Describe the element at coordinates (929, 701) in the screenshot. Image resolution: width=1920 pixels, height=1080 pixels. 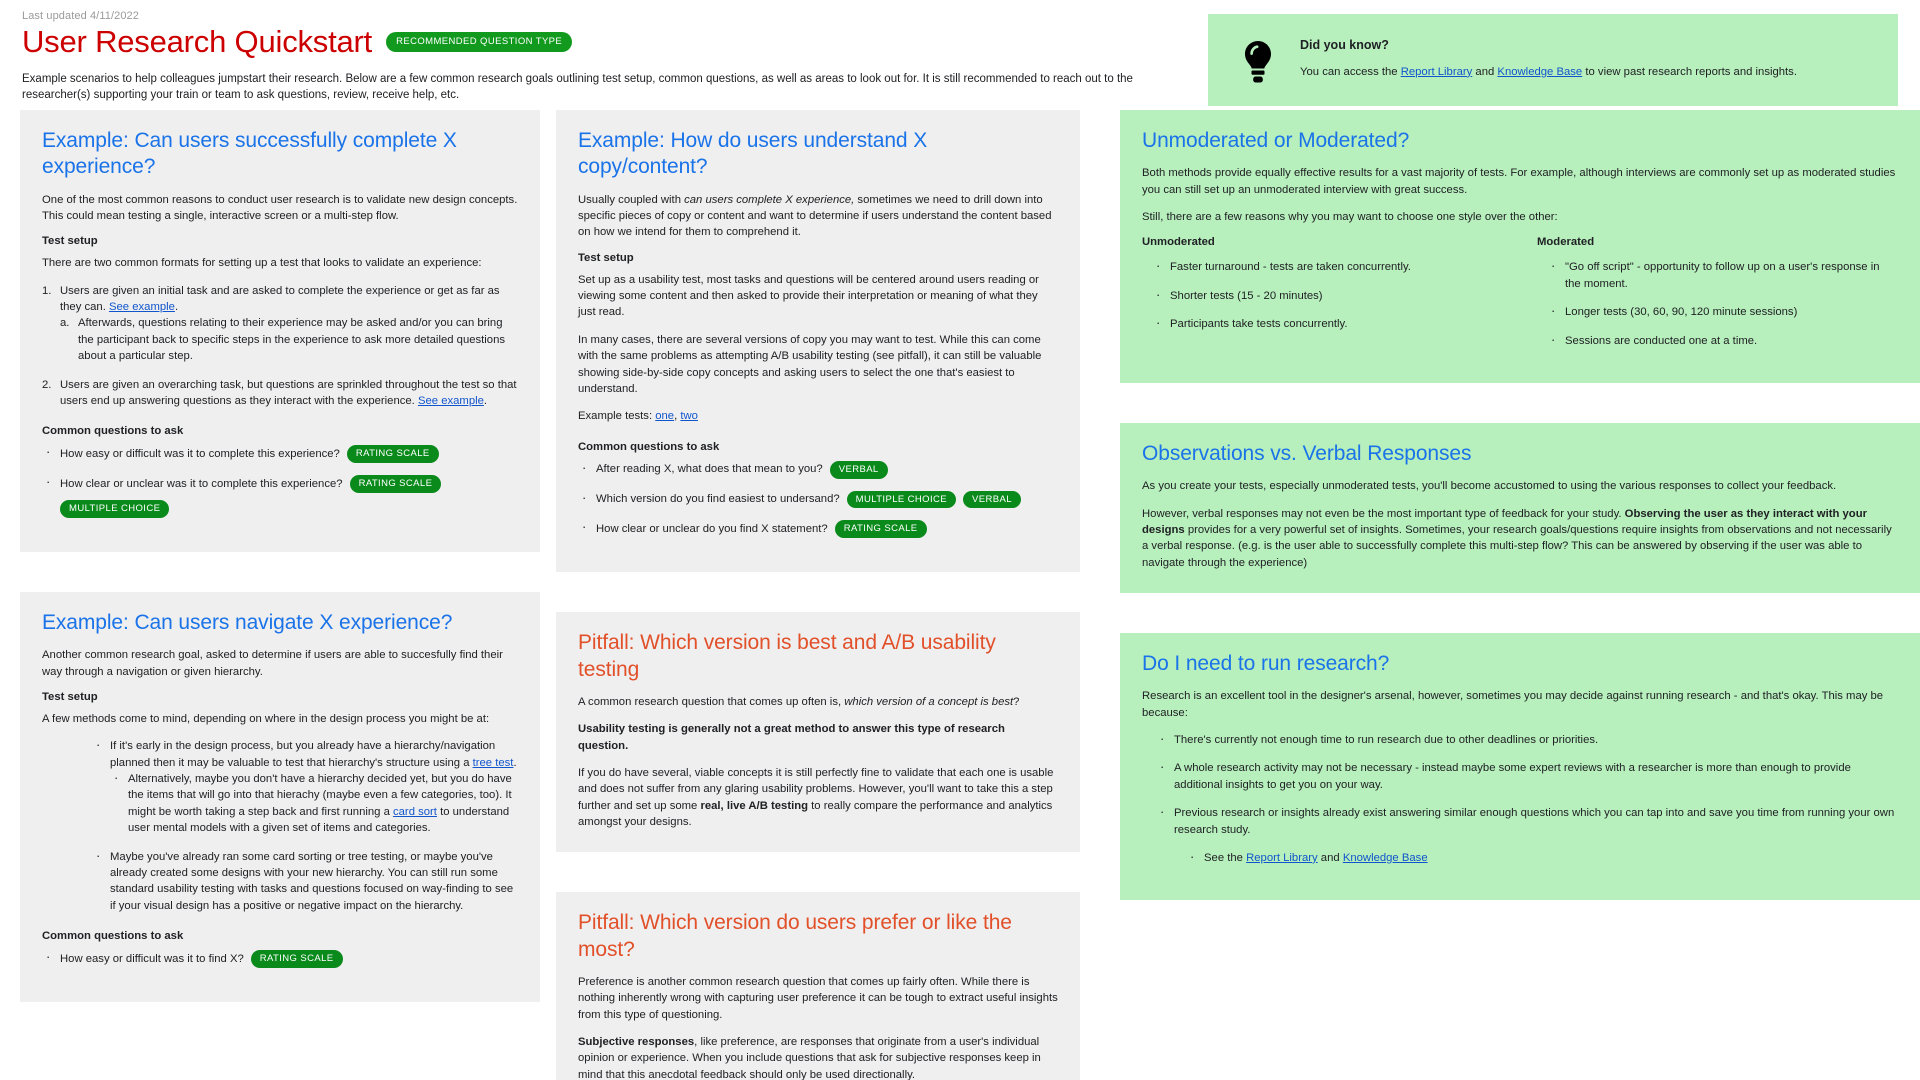
I see `p1-italic: which version of a concept is best` at that location.